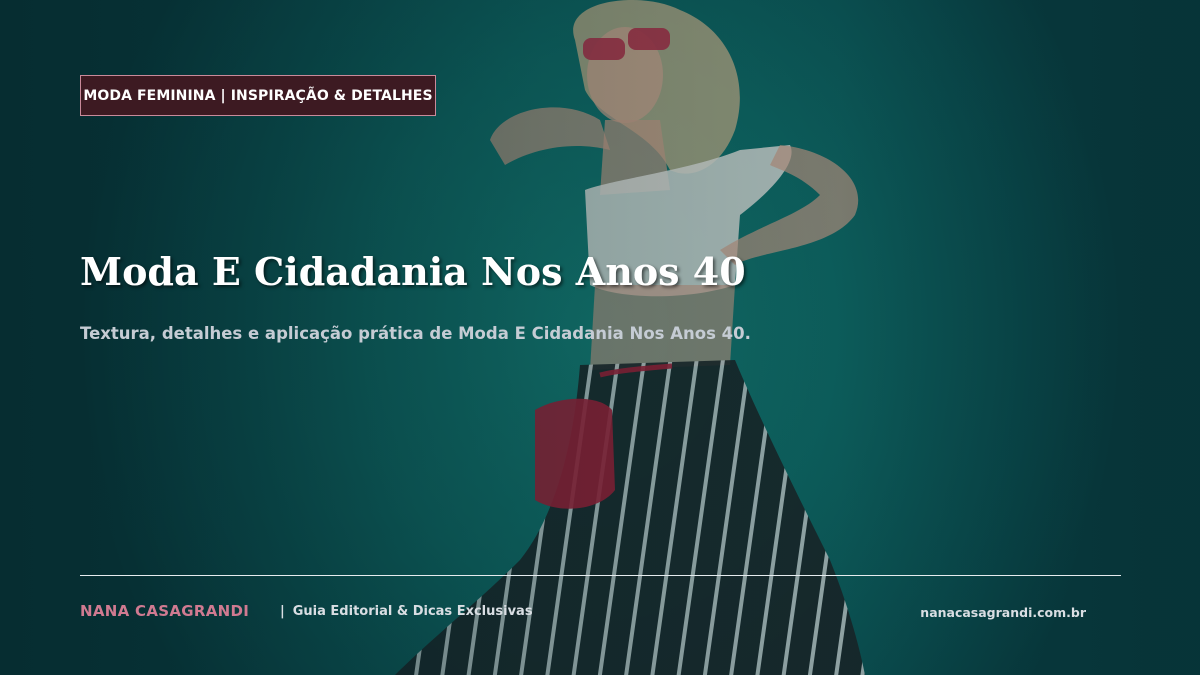 This screenshot has height=675, width=1200. Describe the element at coordinates (412, 611) in the screenshot. I see `footer-tagline-text: Guia Editorial & Dicas Exclusivas` at that location.